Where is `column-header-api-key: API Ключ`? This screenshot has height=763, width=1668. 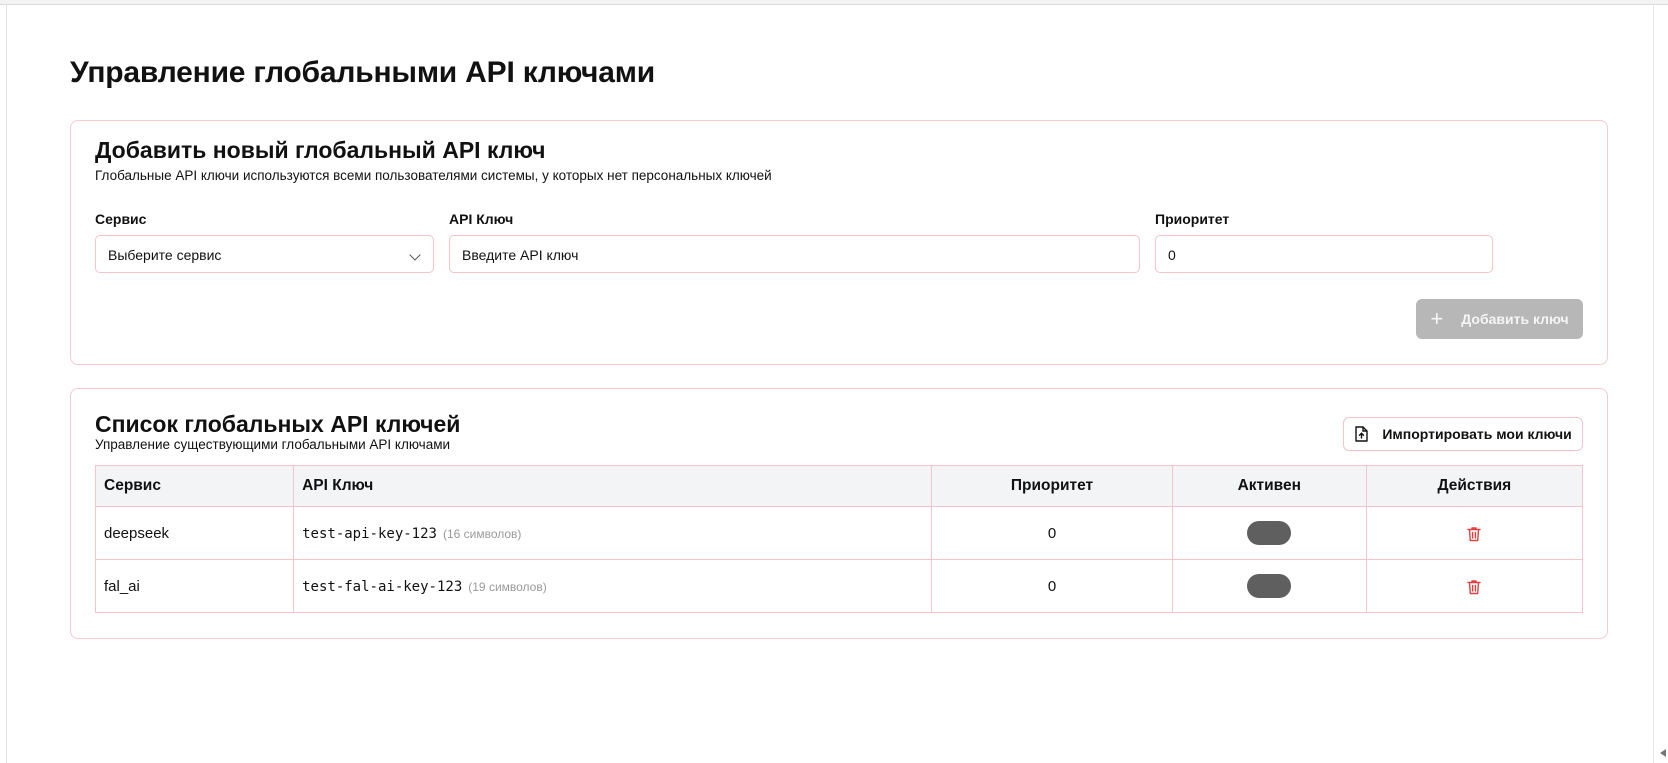 column-header-api-key: API Ключ is located at coordinates (613, 486).